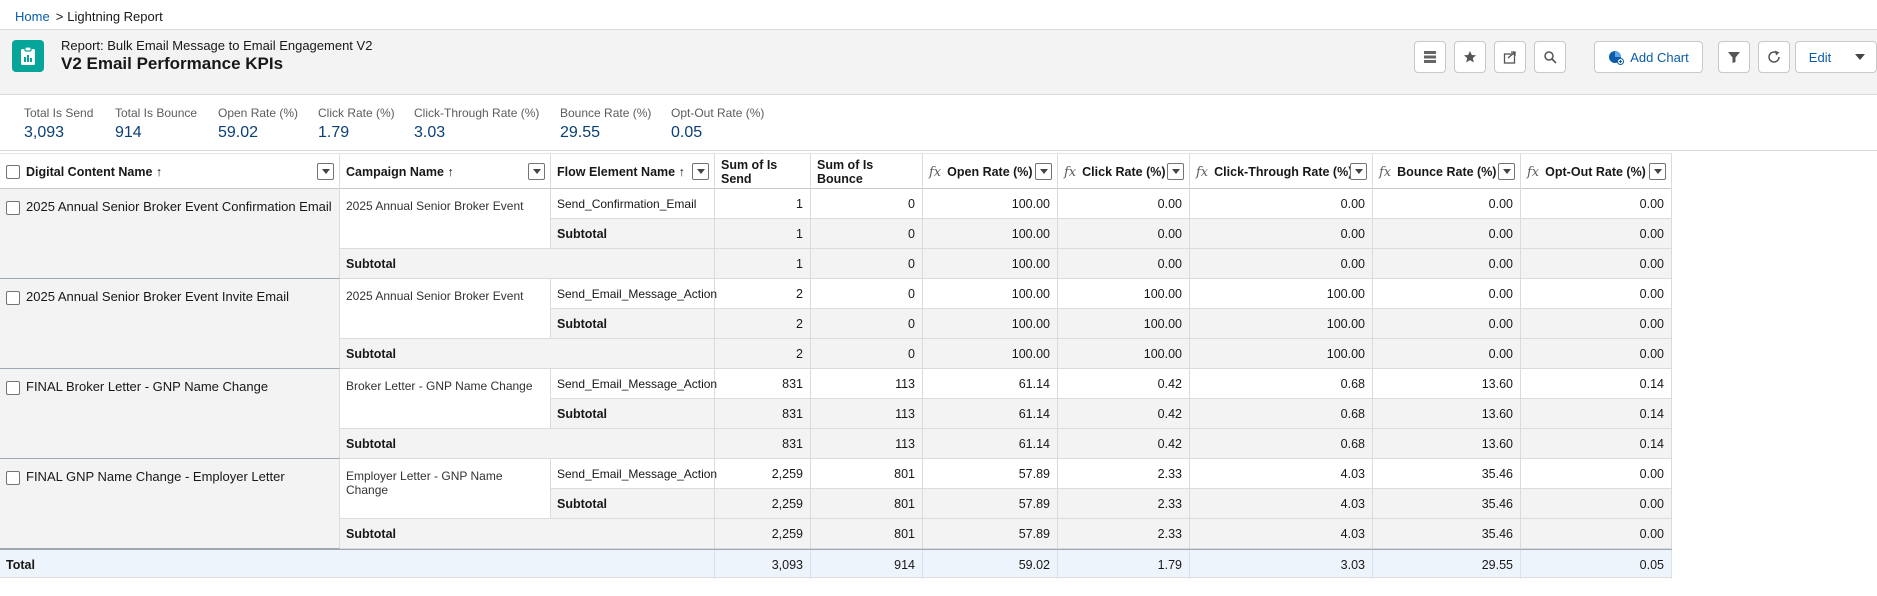  I want to click on kpi-value: 3,093, so click(44, 132).